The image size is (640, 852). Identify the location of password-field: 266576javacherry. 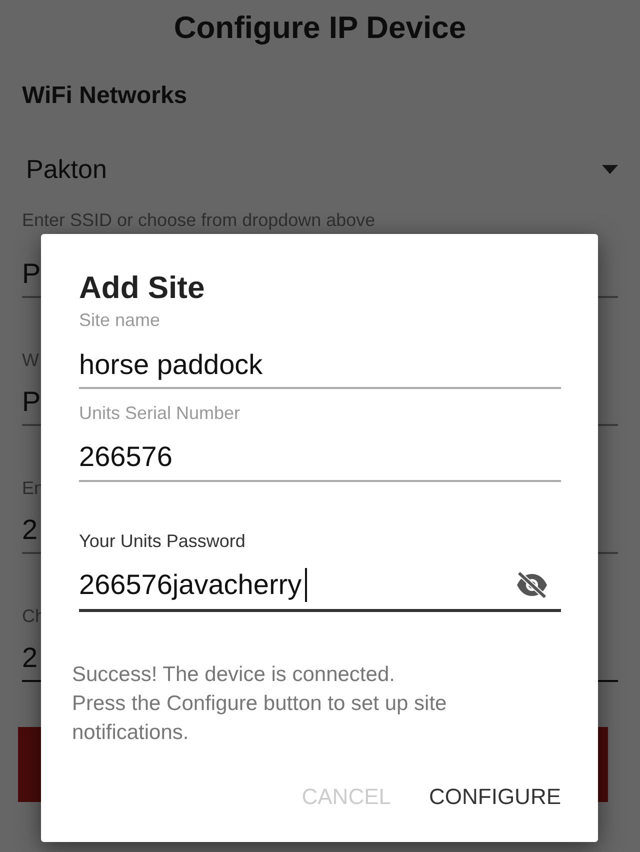
(191, 585).